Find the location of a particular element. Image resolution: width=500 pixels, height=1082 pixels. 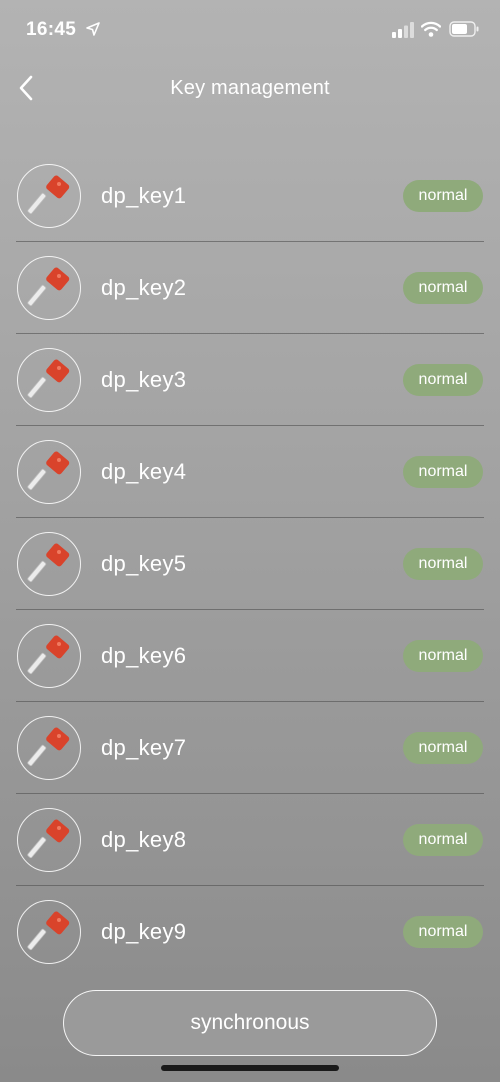

key-list-item: dp_key2 normal is located at coordinates (250, 288).